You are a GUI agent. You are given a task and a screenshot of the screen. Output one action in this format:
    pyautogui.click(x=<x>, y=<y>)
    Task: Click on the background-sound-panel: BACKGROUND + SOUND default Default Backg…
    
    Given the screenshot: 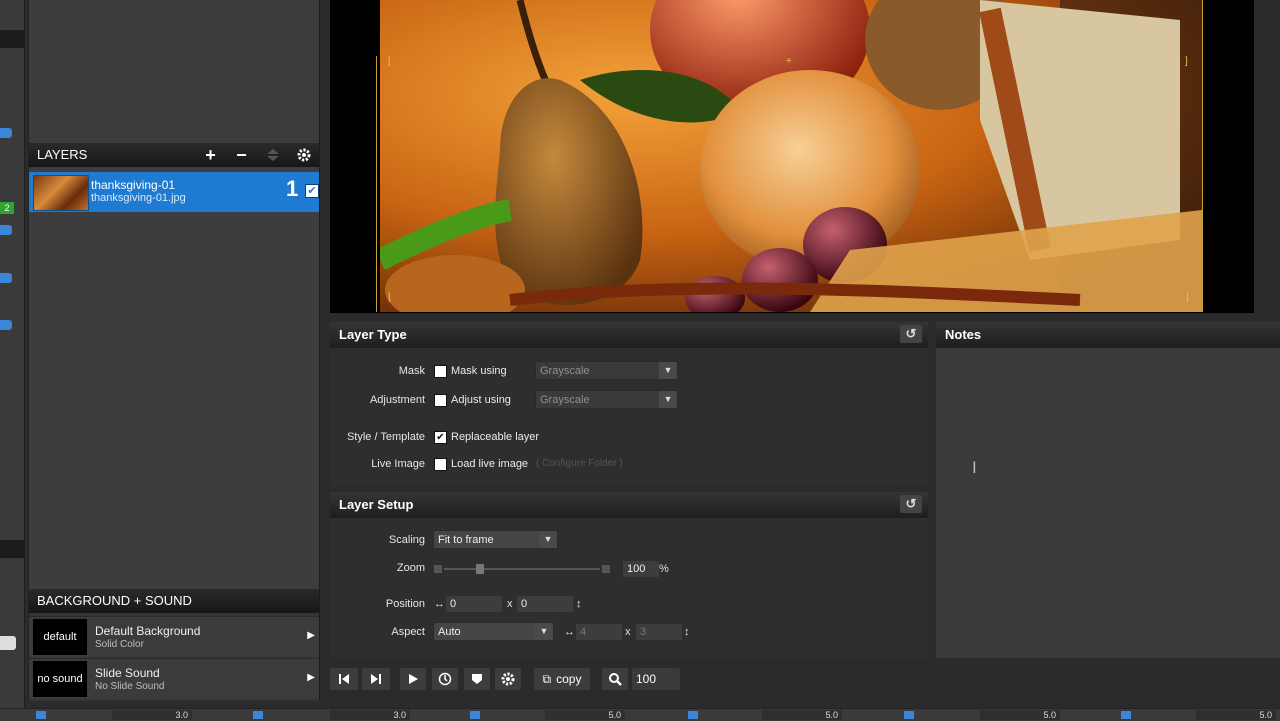 What is the action you would take?
    pyautogui.click(x=174, y=645)
    